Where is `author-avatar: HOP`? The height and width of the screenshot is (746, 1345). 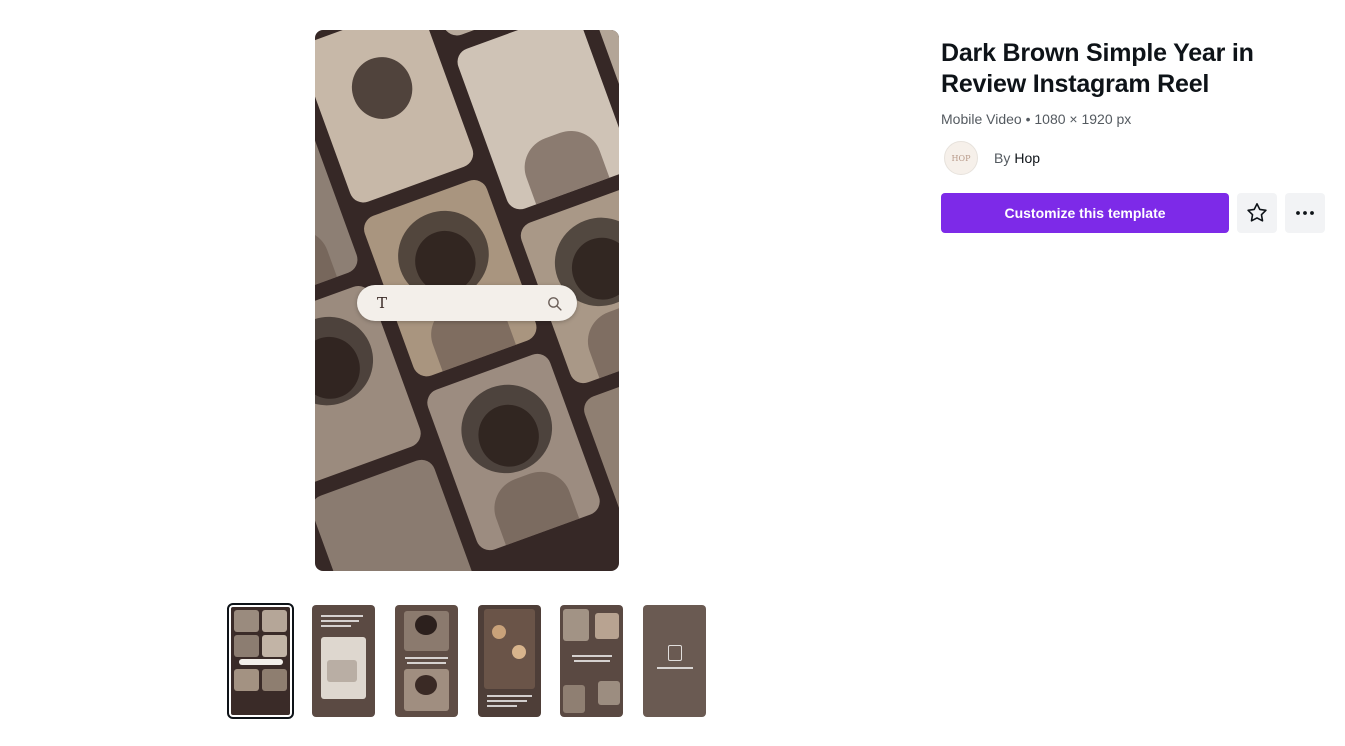
author-avatar: HOP is located at coordinates (961, 158).